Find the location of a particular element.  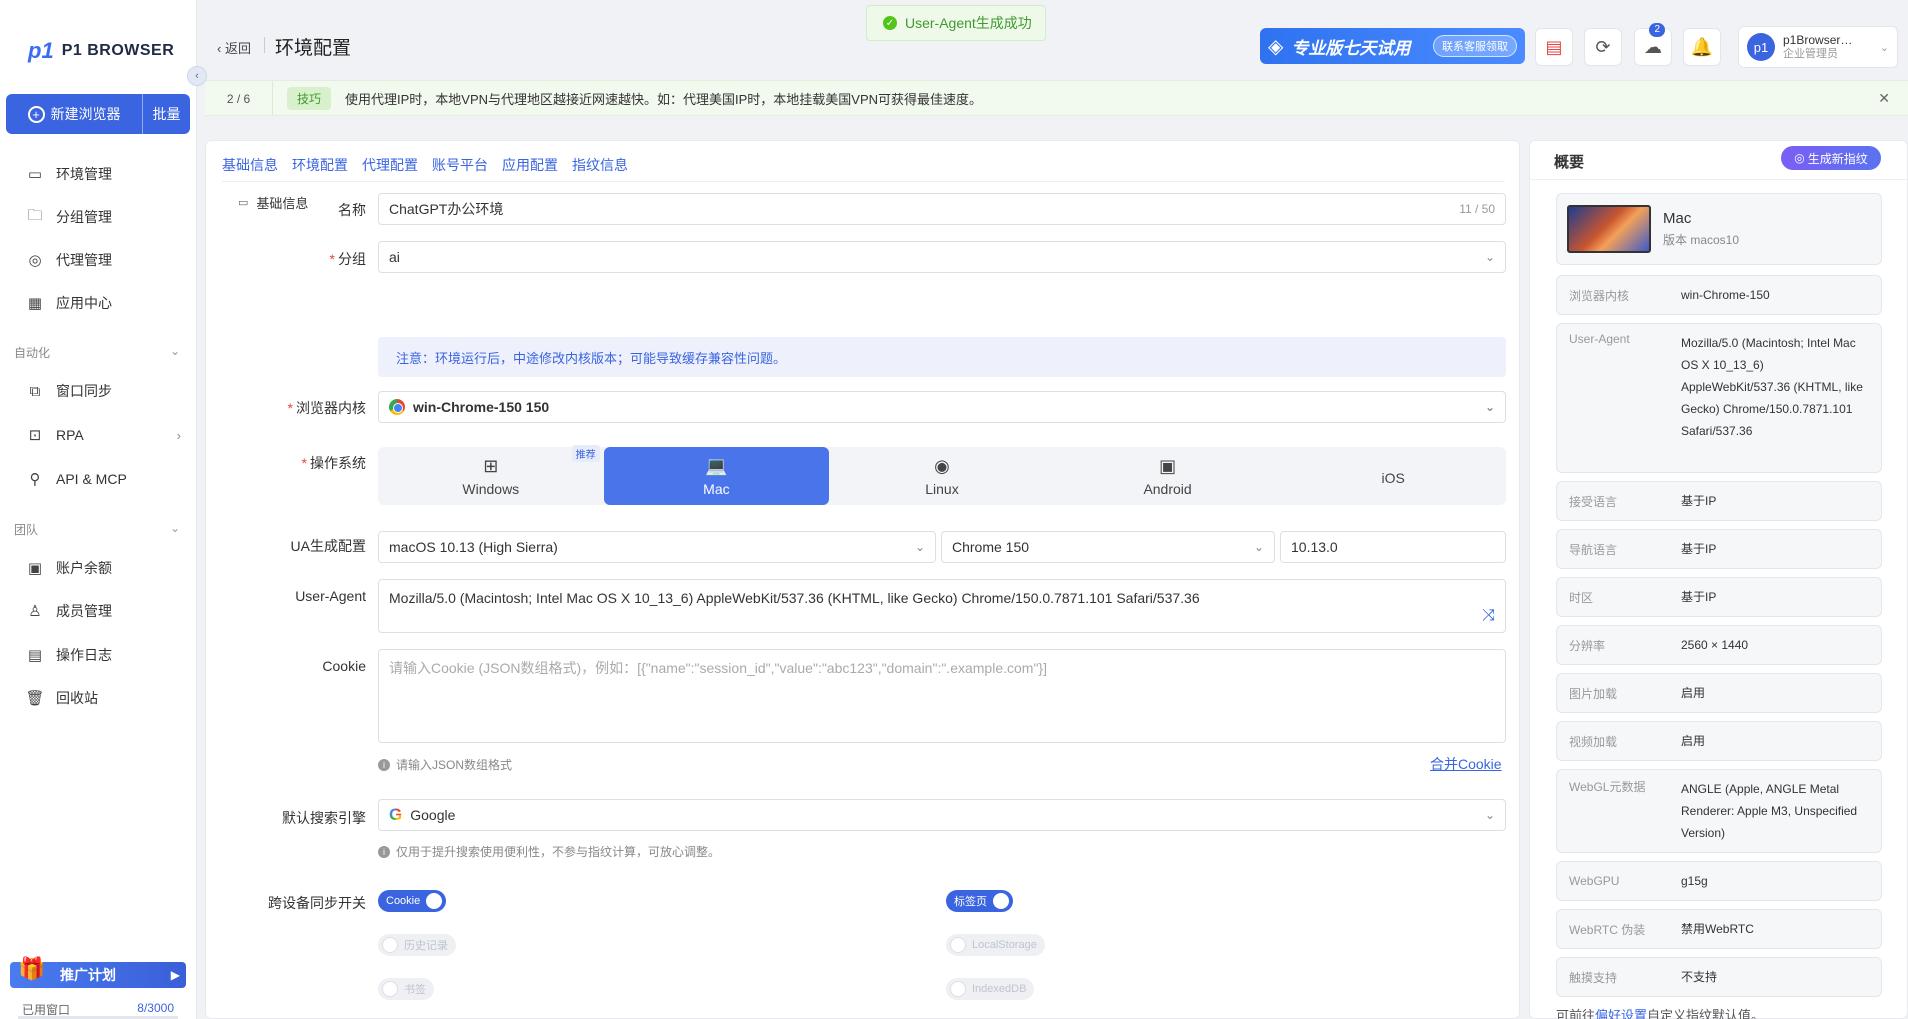

toggle-bookmarks: 书签 is located at coordinates (406, 989).